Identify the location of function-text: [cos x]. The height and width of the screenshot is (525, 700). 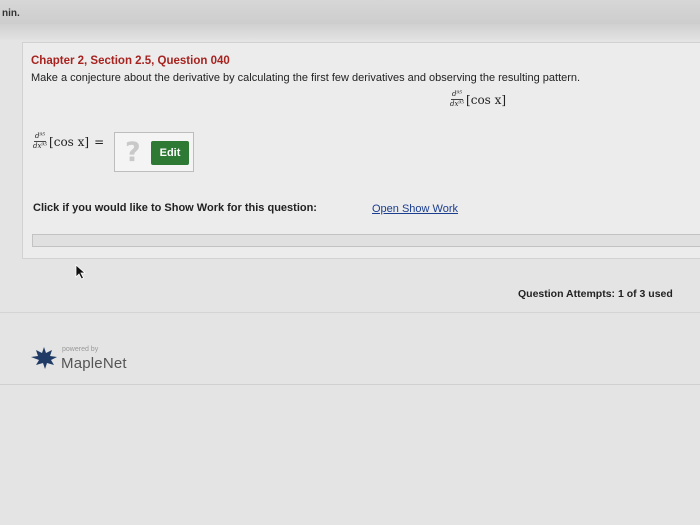
(486, 99).